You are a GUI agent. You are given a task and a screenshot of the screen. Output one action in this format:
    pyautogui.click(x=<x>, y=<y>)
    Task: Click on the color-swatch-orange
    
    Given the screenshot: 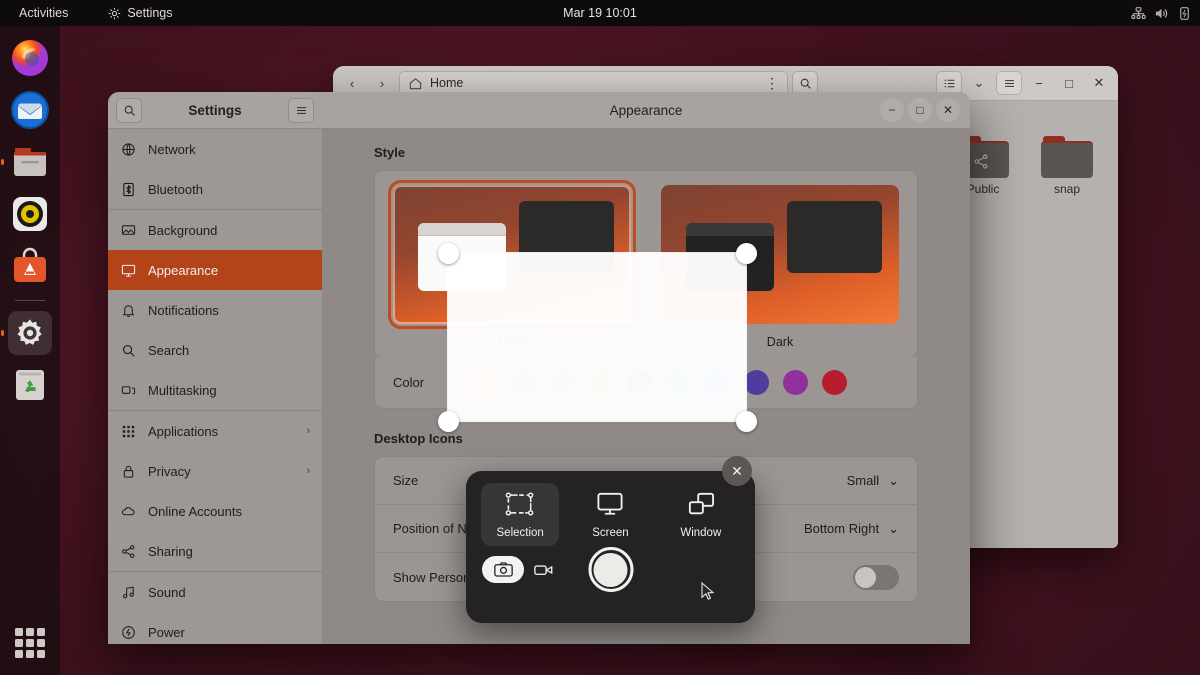 What is the action you would take?
    pyautogui.click(x=483, y=382)
    